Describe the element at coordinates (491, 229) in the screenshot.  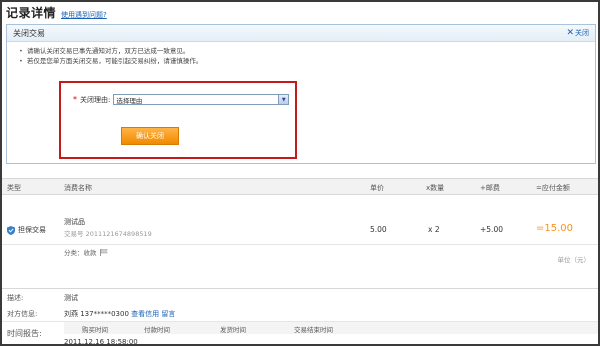
I see `shipping-fee: +5.00` at that location.